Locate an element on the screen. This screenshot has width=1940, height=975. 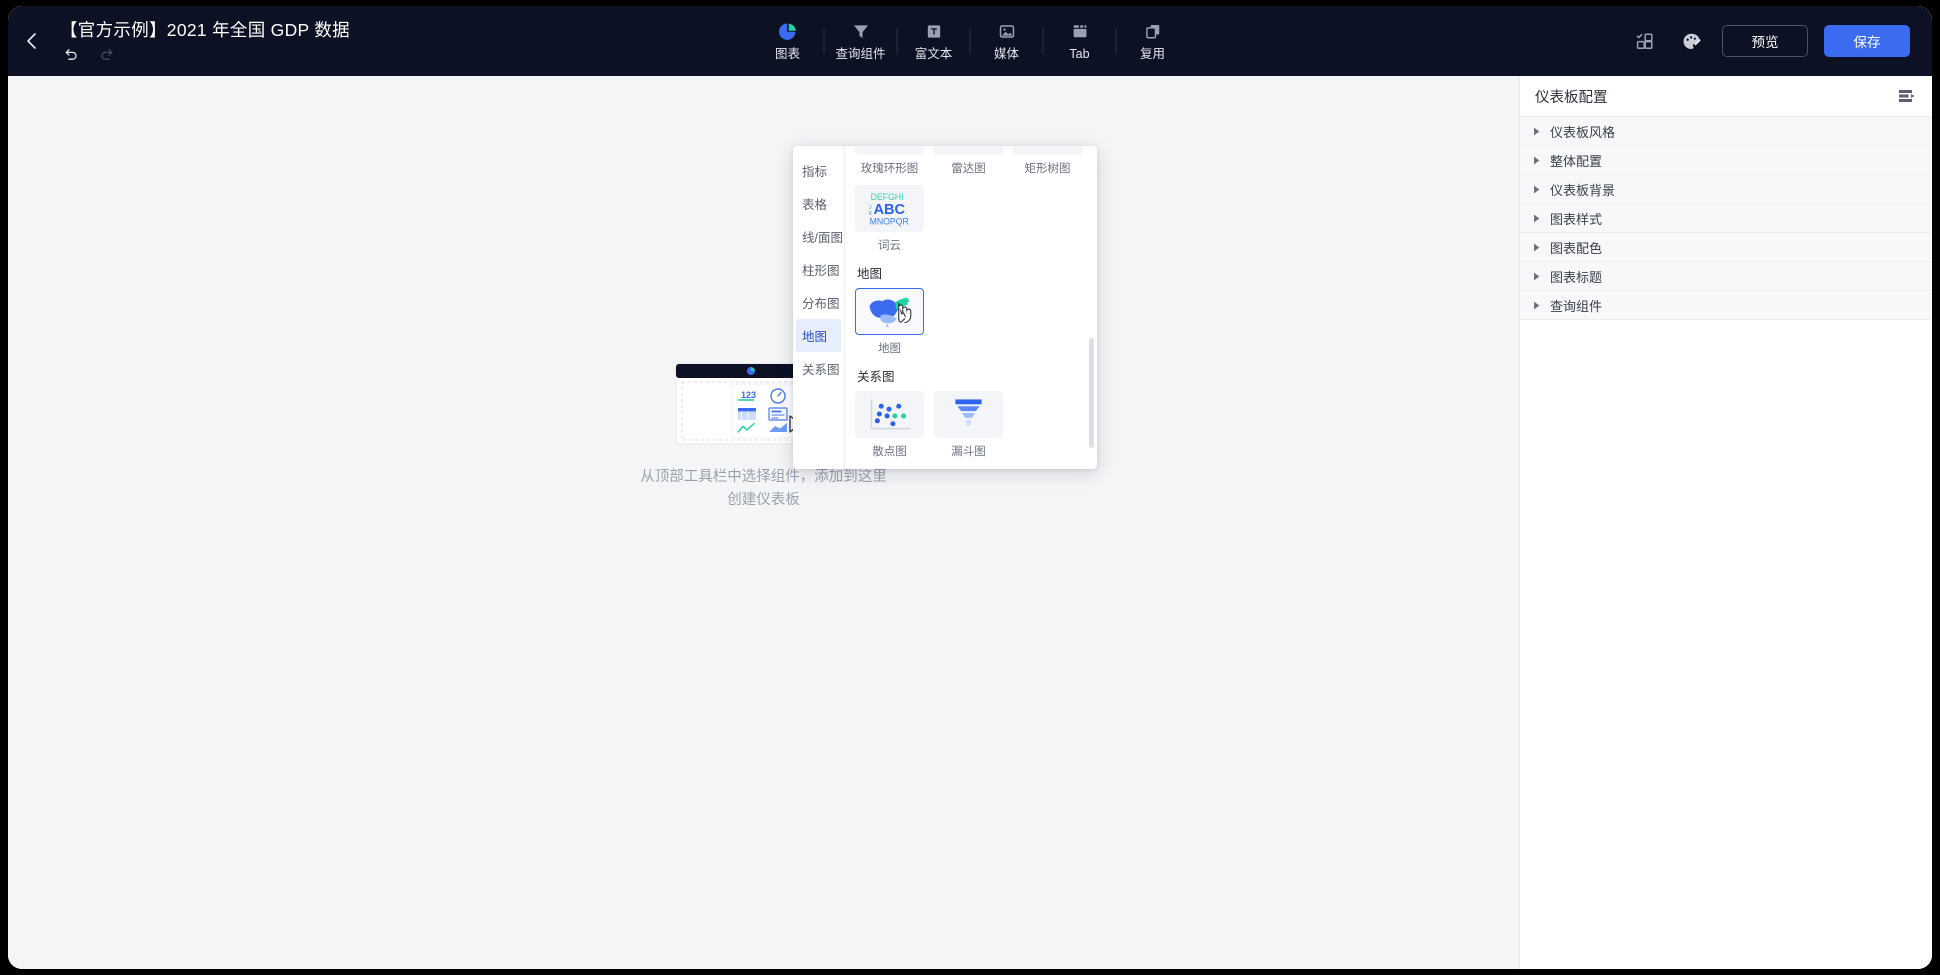
chart-group-title-relation: 关系图 is located at coordinates (876, 377).